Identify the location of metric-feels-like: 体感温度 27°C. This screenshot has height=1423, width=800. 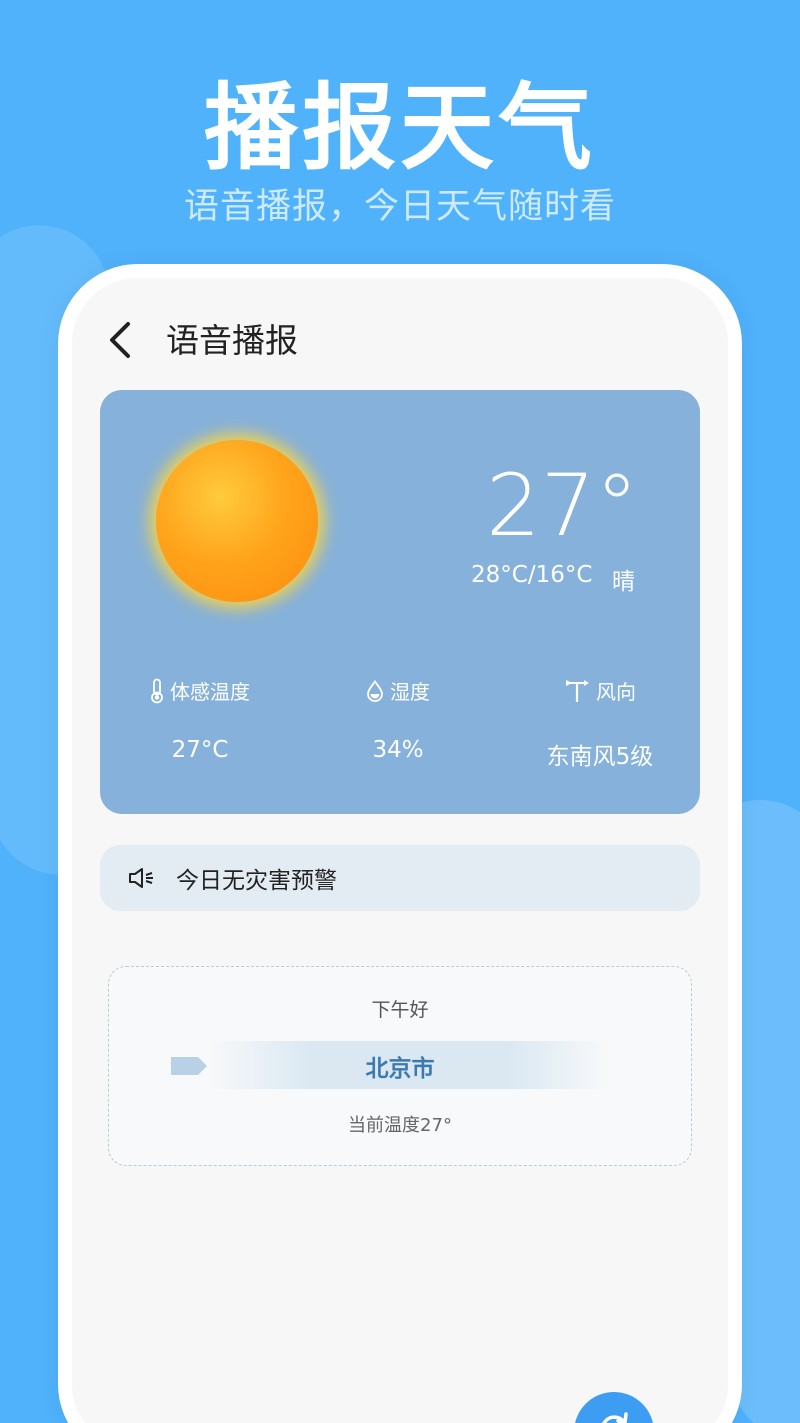
(200, 719).